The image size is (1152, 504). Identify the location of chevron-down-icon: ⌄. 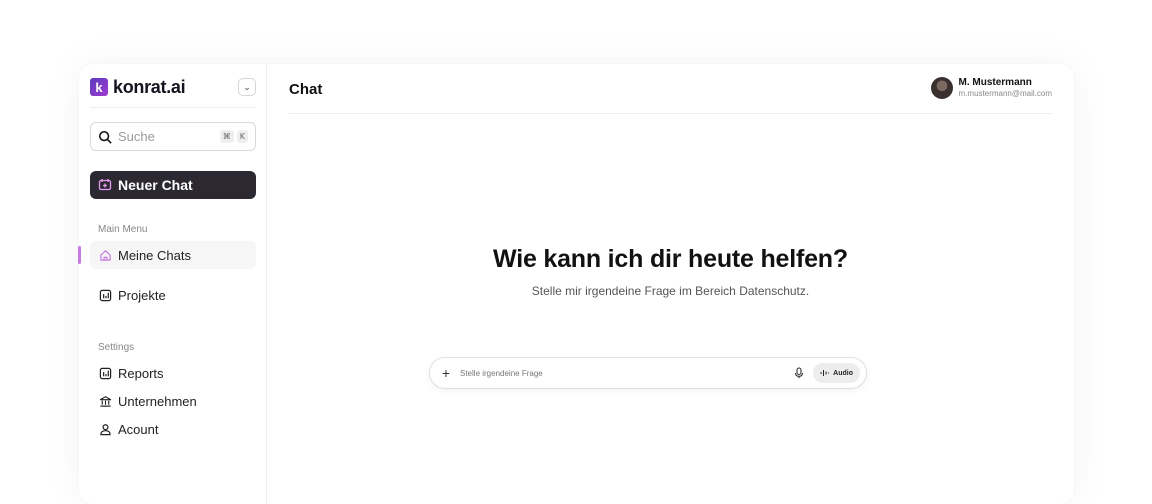
(247, 86).